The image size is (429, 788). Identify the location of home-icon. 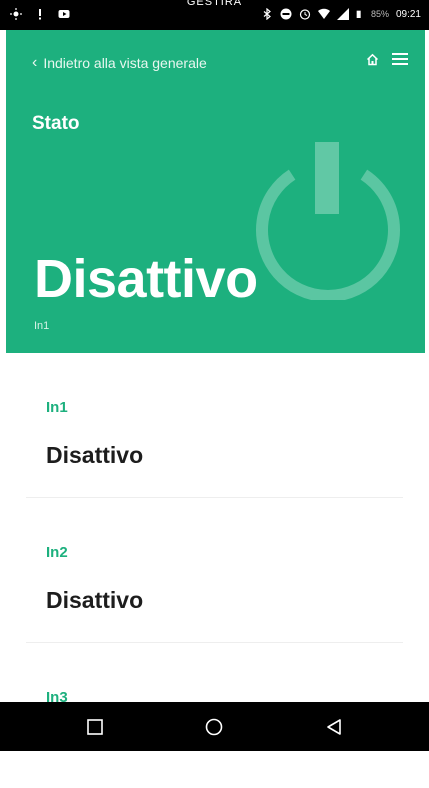
(372, 59).